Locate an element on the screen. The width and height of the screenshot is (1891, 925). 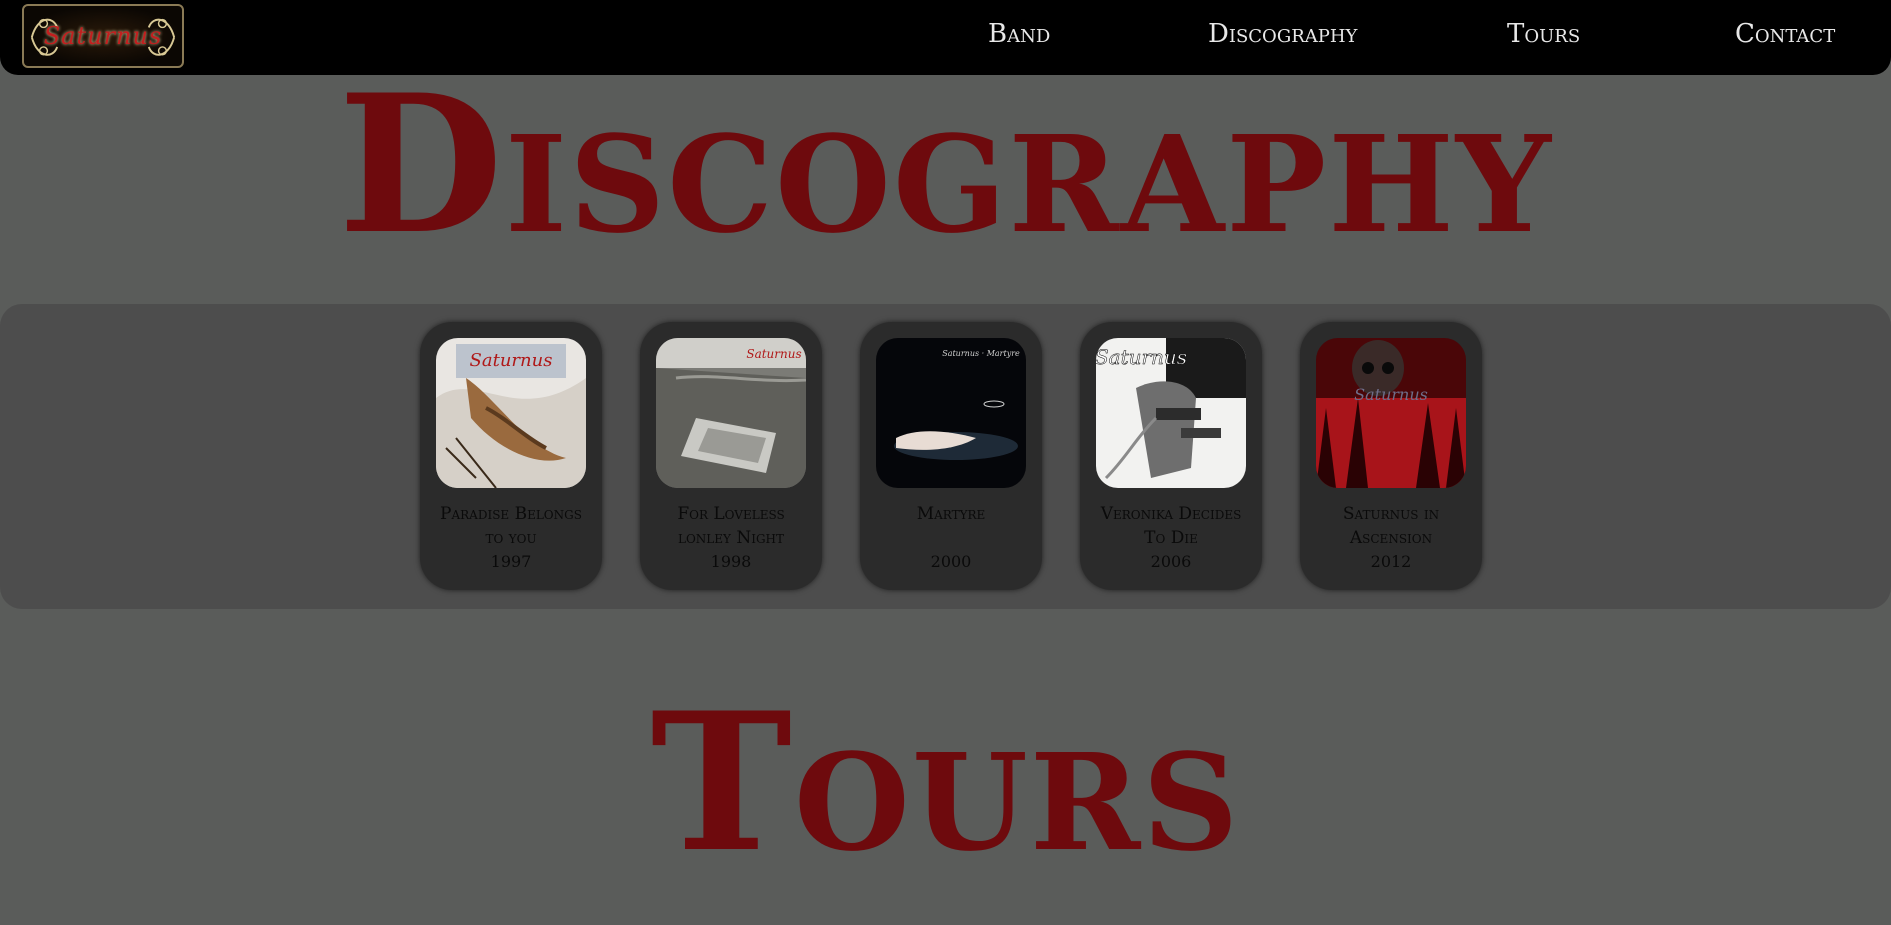
album-card-paradise: Saturnus Paradise Belongs to you 1997 is located at coordinates (511, 456).